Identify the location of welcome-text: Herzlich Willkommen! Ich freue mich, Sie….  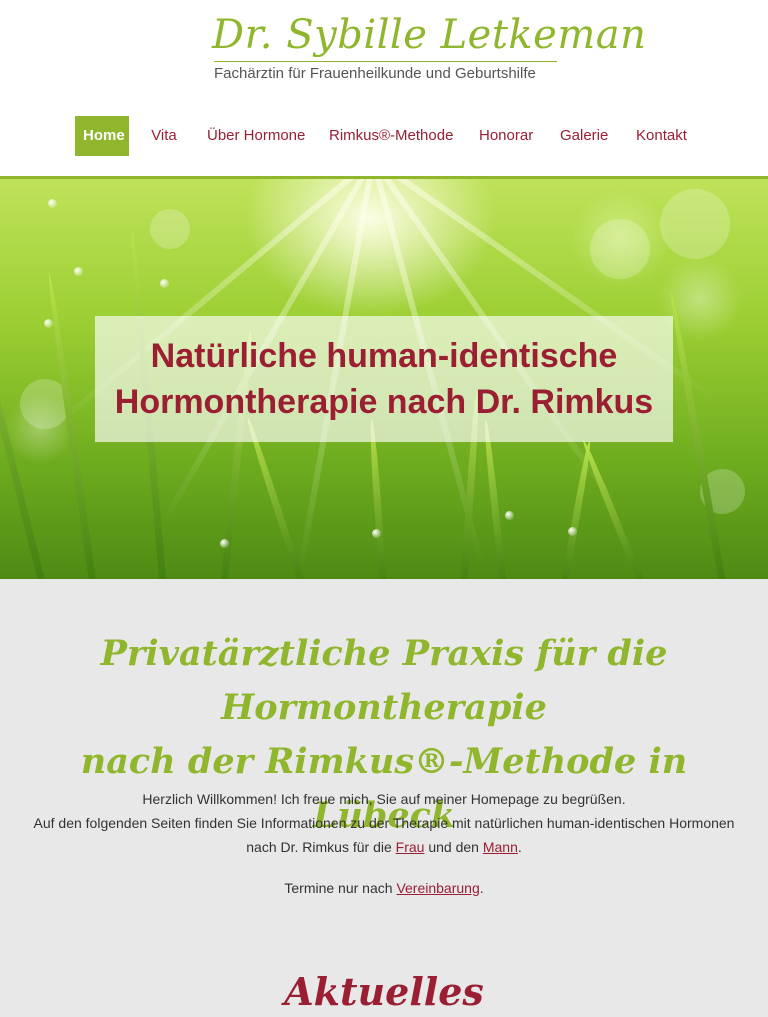
(384, 799).